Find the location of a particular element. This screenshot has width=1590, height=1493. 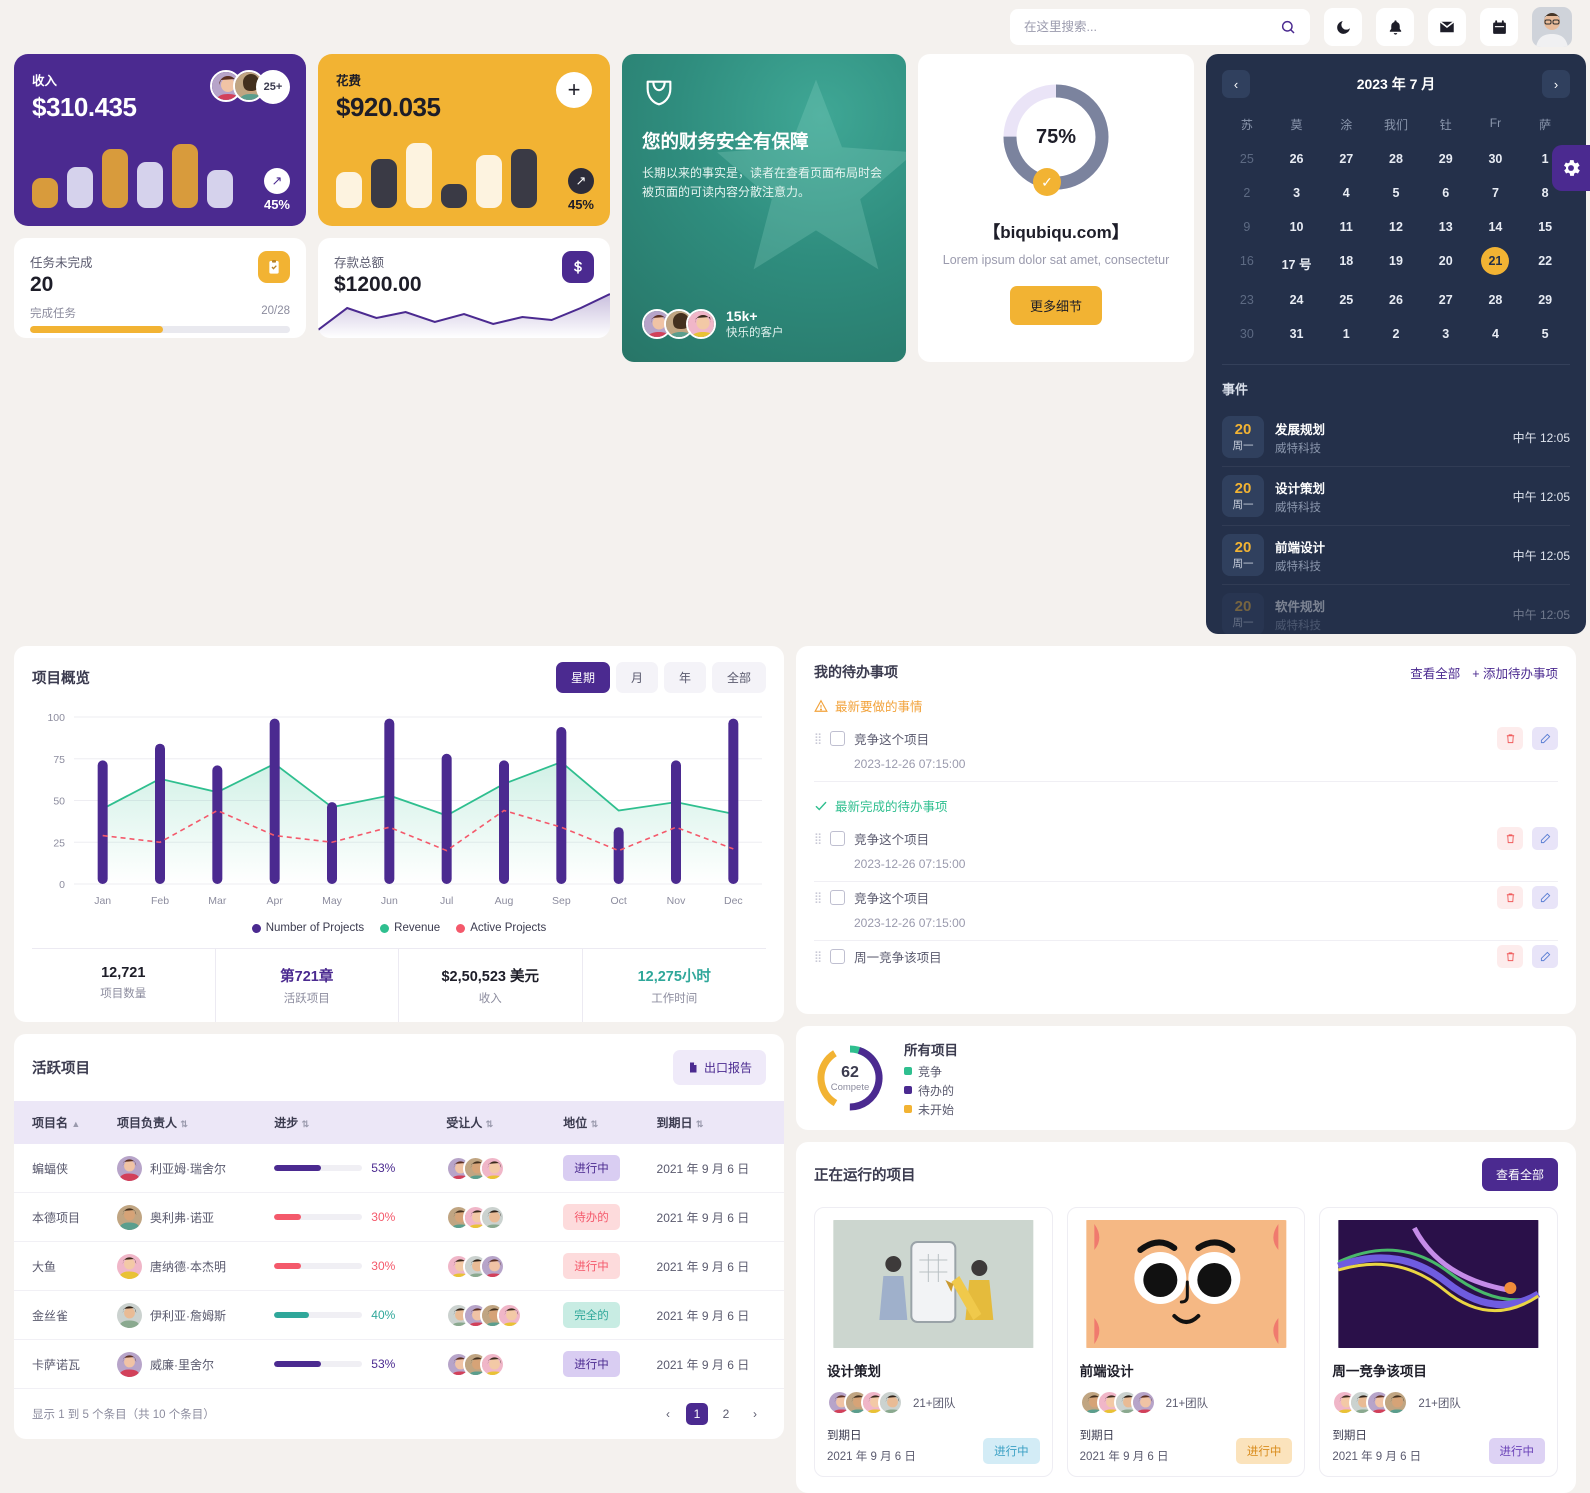

table-column-header: 受让人 ⇅ is located at coordinates (494, 1122).